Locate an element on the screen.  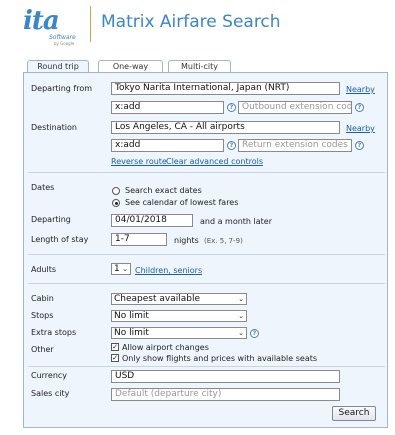
clear-advanced-controls-link: Clear advanced controls is located at coordinates (214, 161).